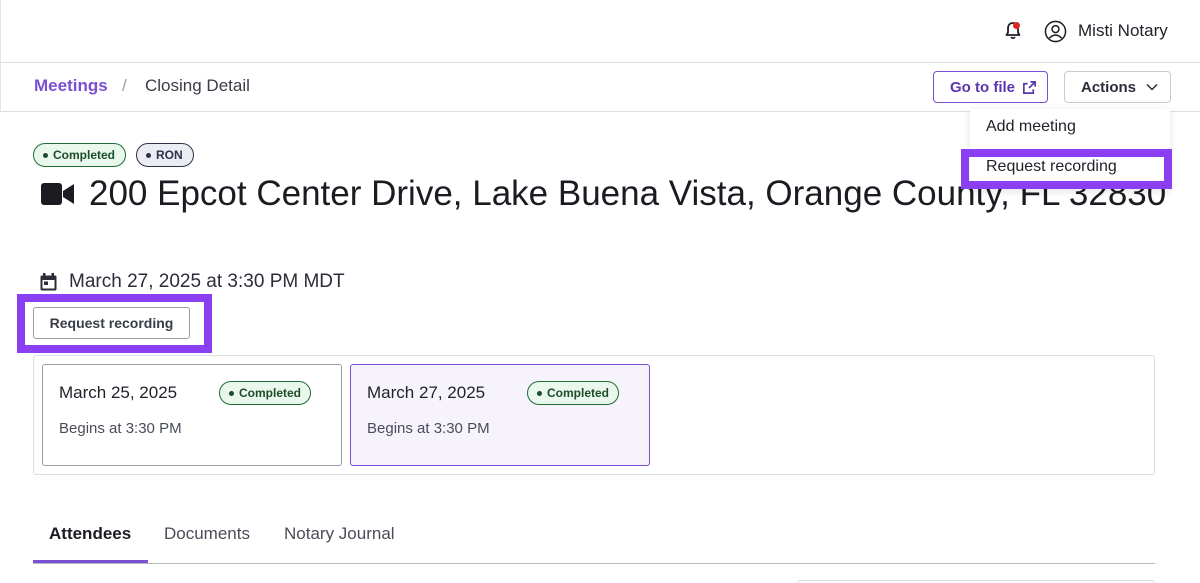 This screenshot has height=583, width=1200. Describe the element at coordinates (45, 155) in the screenshot. I see `status-dot` at that location.